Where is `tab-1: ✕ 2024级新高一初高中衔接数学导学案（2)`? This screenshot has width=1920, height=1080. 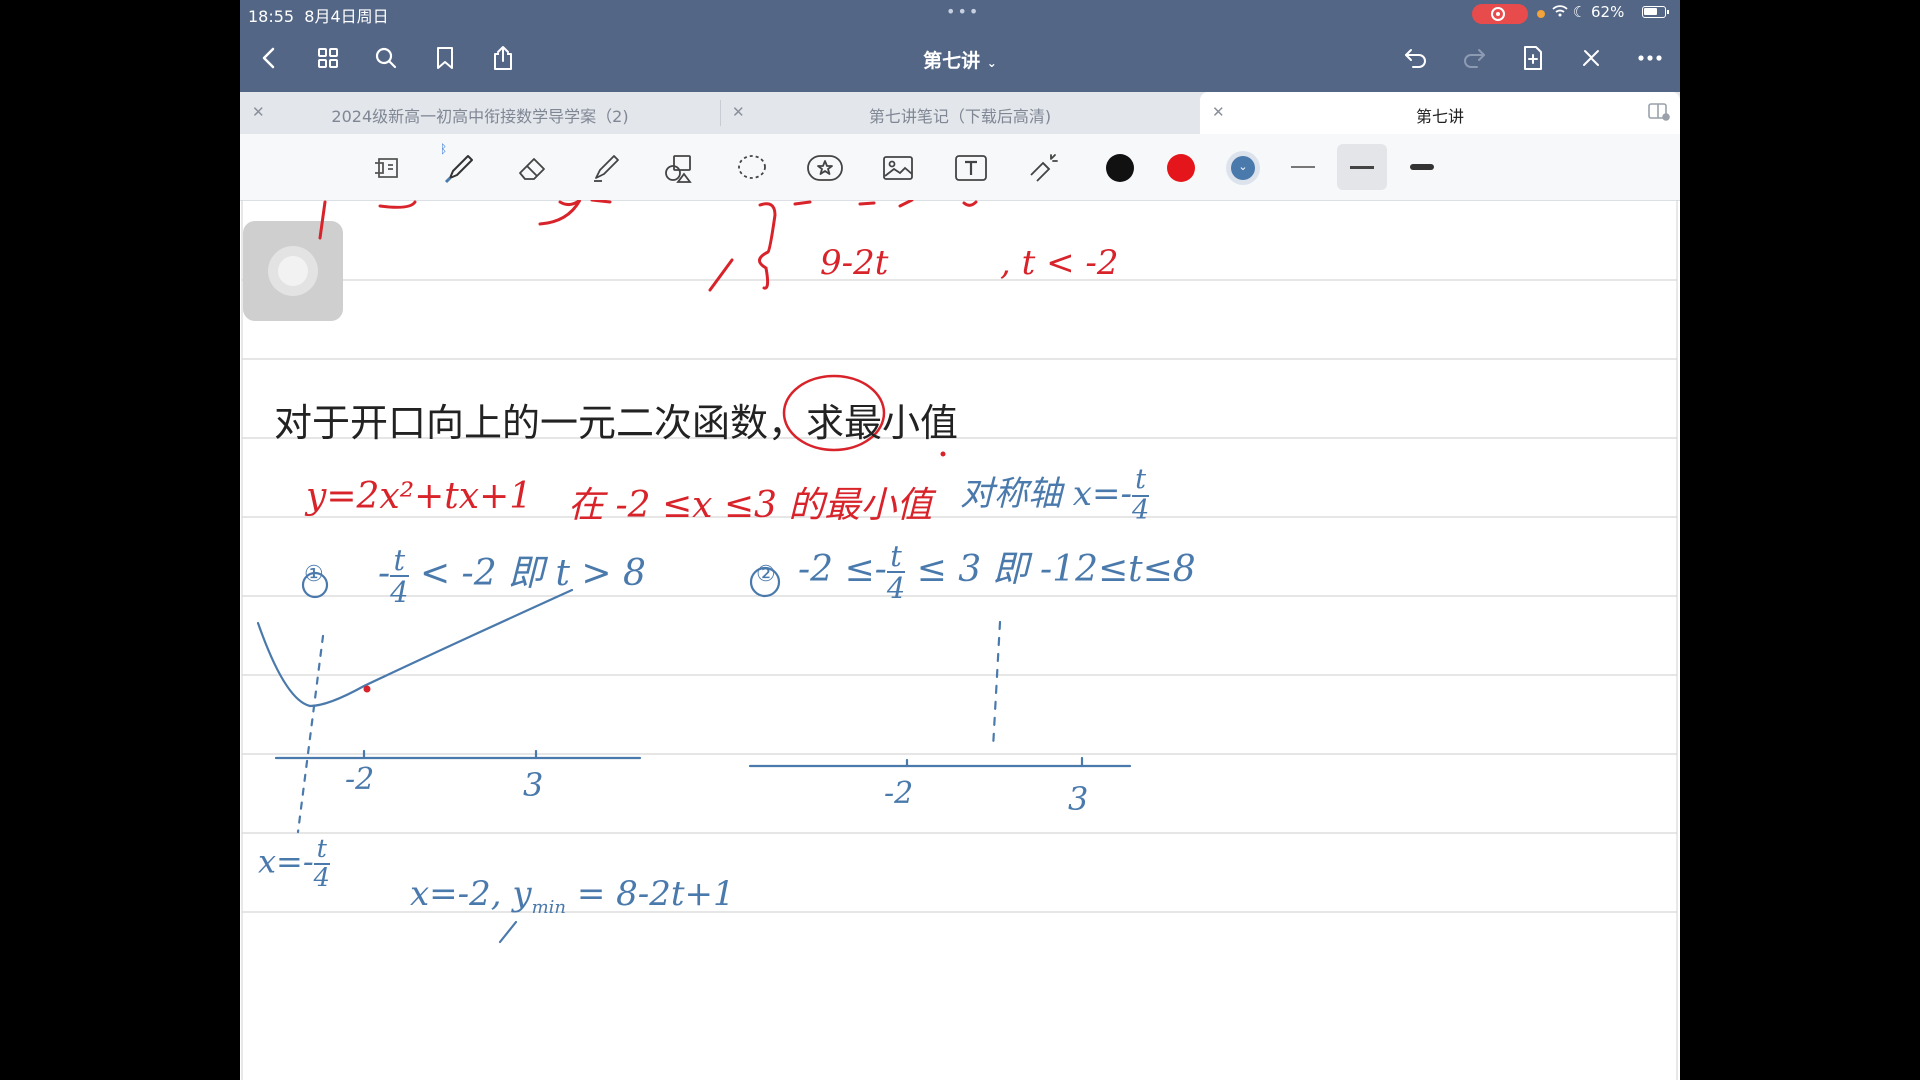
tab-1: ✕ 2024级新高一初高中衔接数学导学案（2) is located at coordinates (480, 113).